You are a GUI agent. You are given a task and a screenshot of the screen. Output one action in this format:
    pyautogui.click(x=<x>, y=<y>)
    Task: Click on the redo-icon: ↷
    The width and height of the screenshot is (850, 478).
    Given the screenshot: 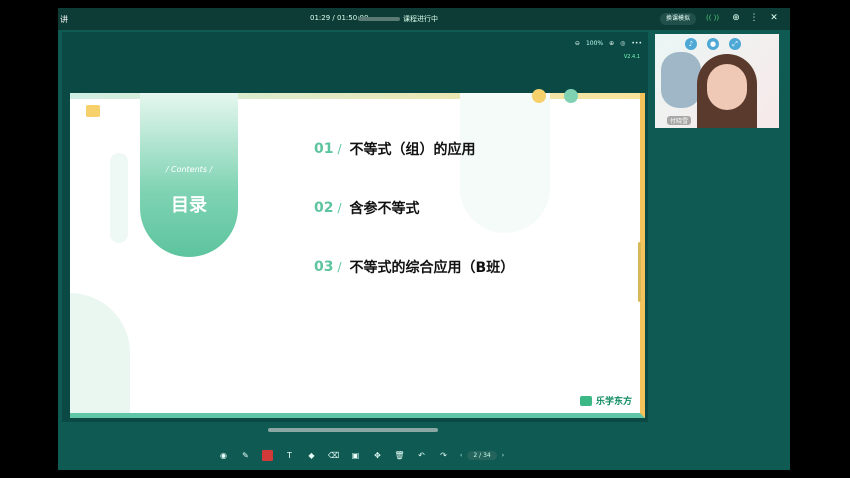 What is the action you would take?
    pyautogui.click(x=443, y=455)
    